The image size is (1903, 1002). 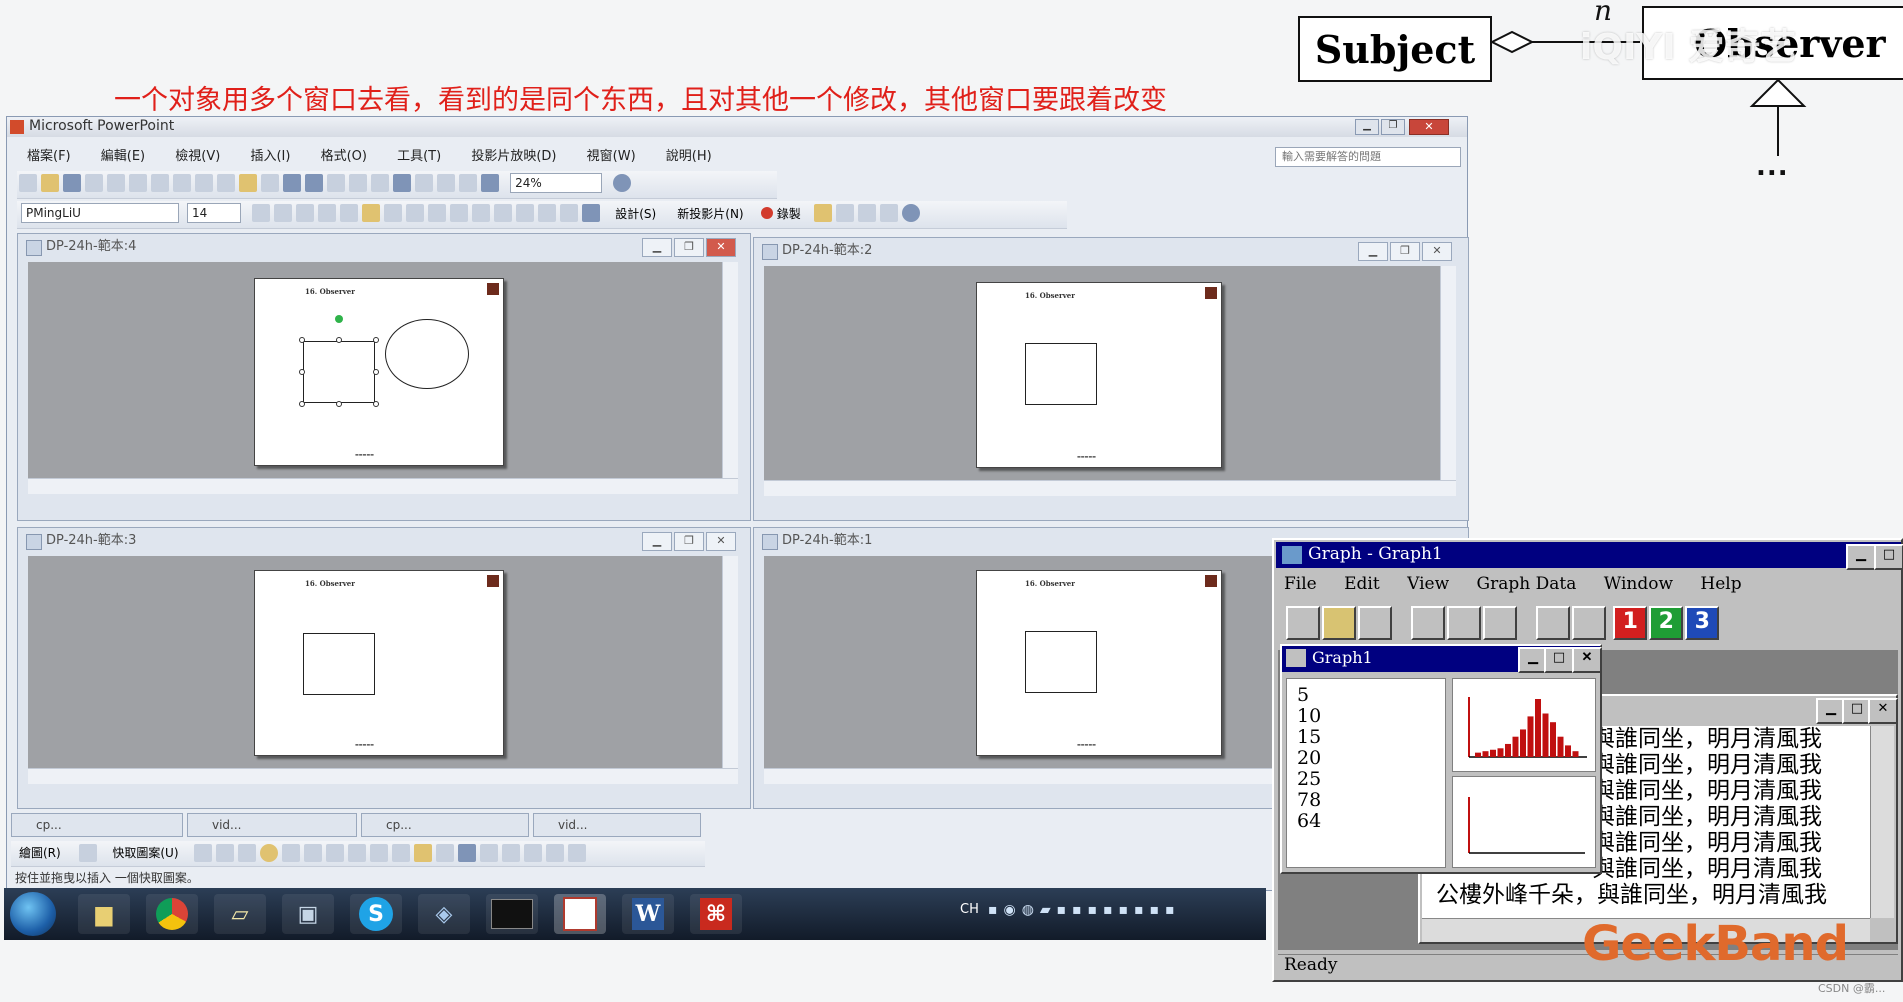 What do you see at coordinates (1587, 660) in the screenshot?
I see `graph1-close-button: ✕` at bounding box center [1587, 660].